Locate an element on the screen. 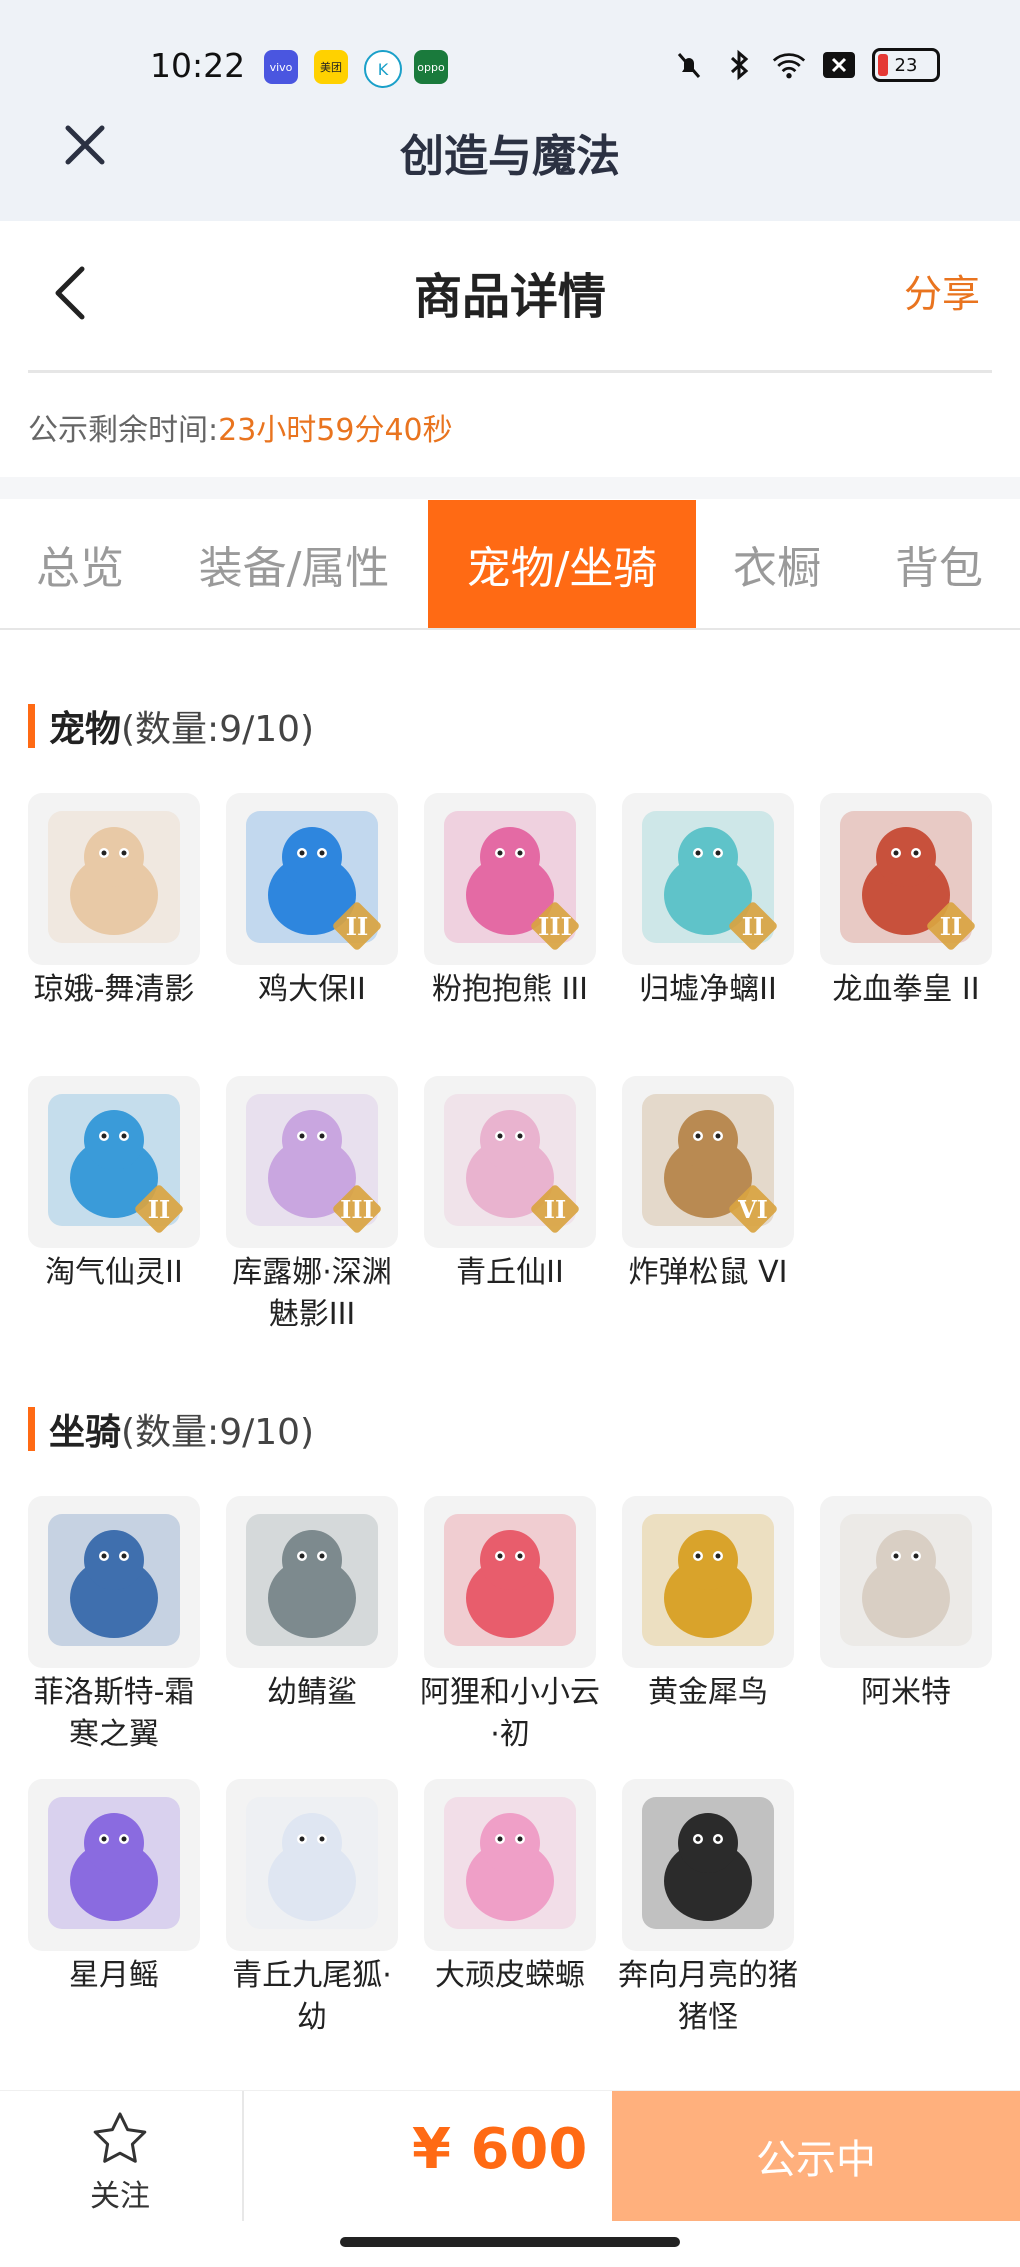  home-indicator is located at coordinates (510, 2242).